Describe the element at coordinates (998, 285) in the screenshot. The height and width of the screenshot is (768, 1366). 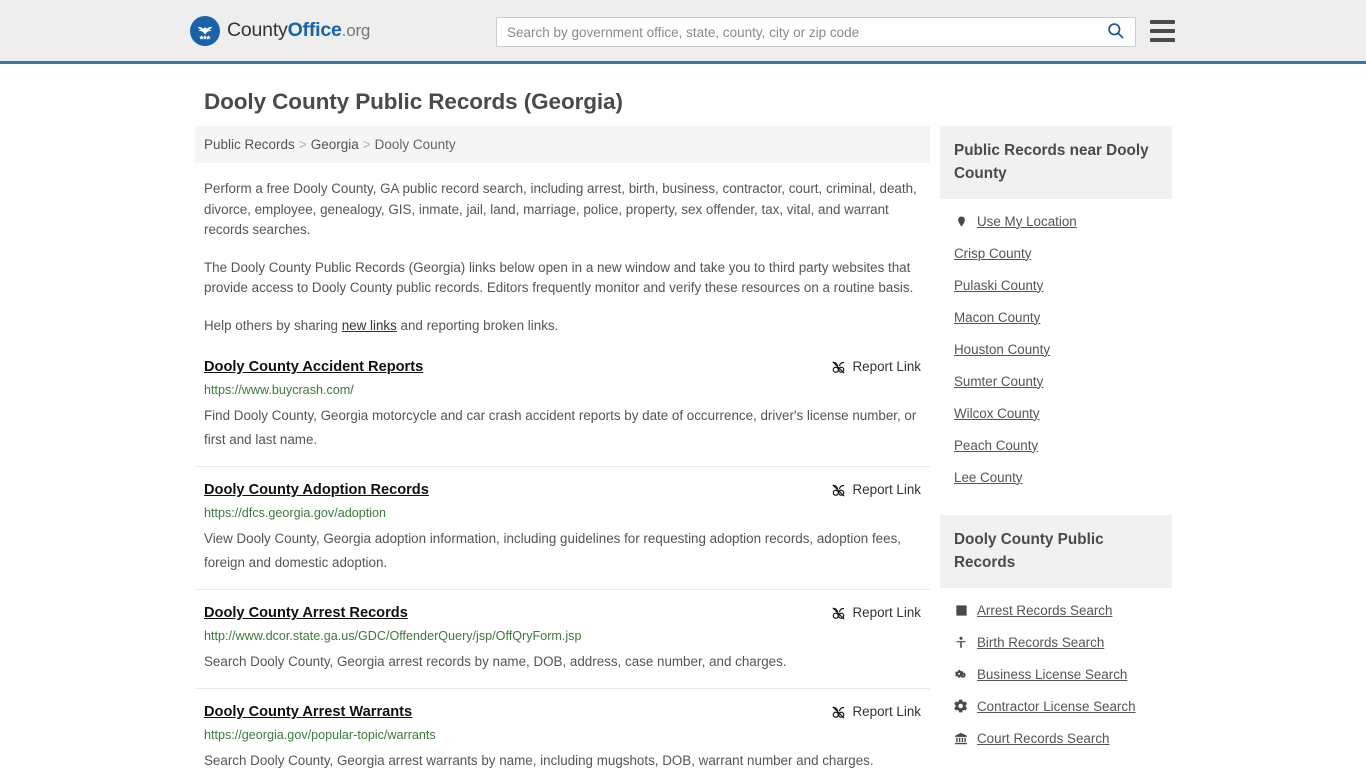
I see `nearby-county-link: Pulaski County` at that location.